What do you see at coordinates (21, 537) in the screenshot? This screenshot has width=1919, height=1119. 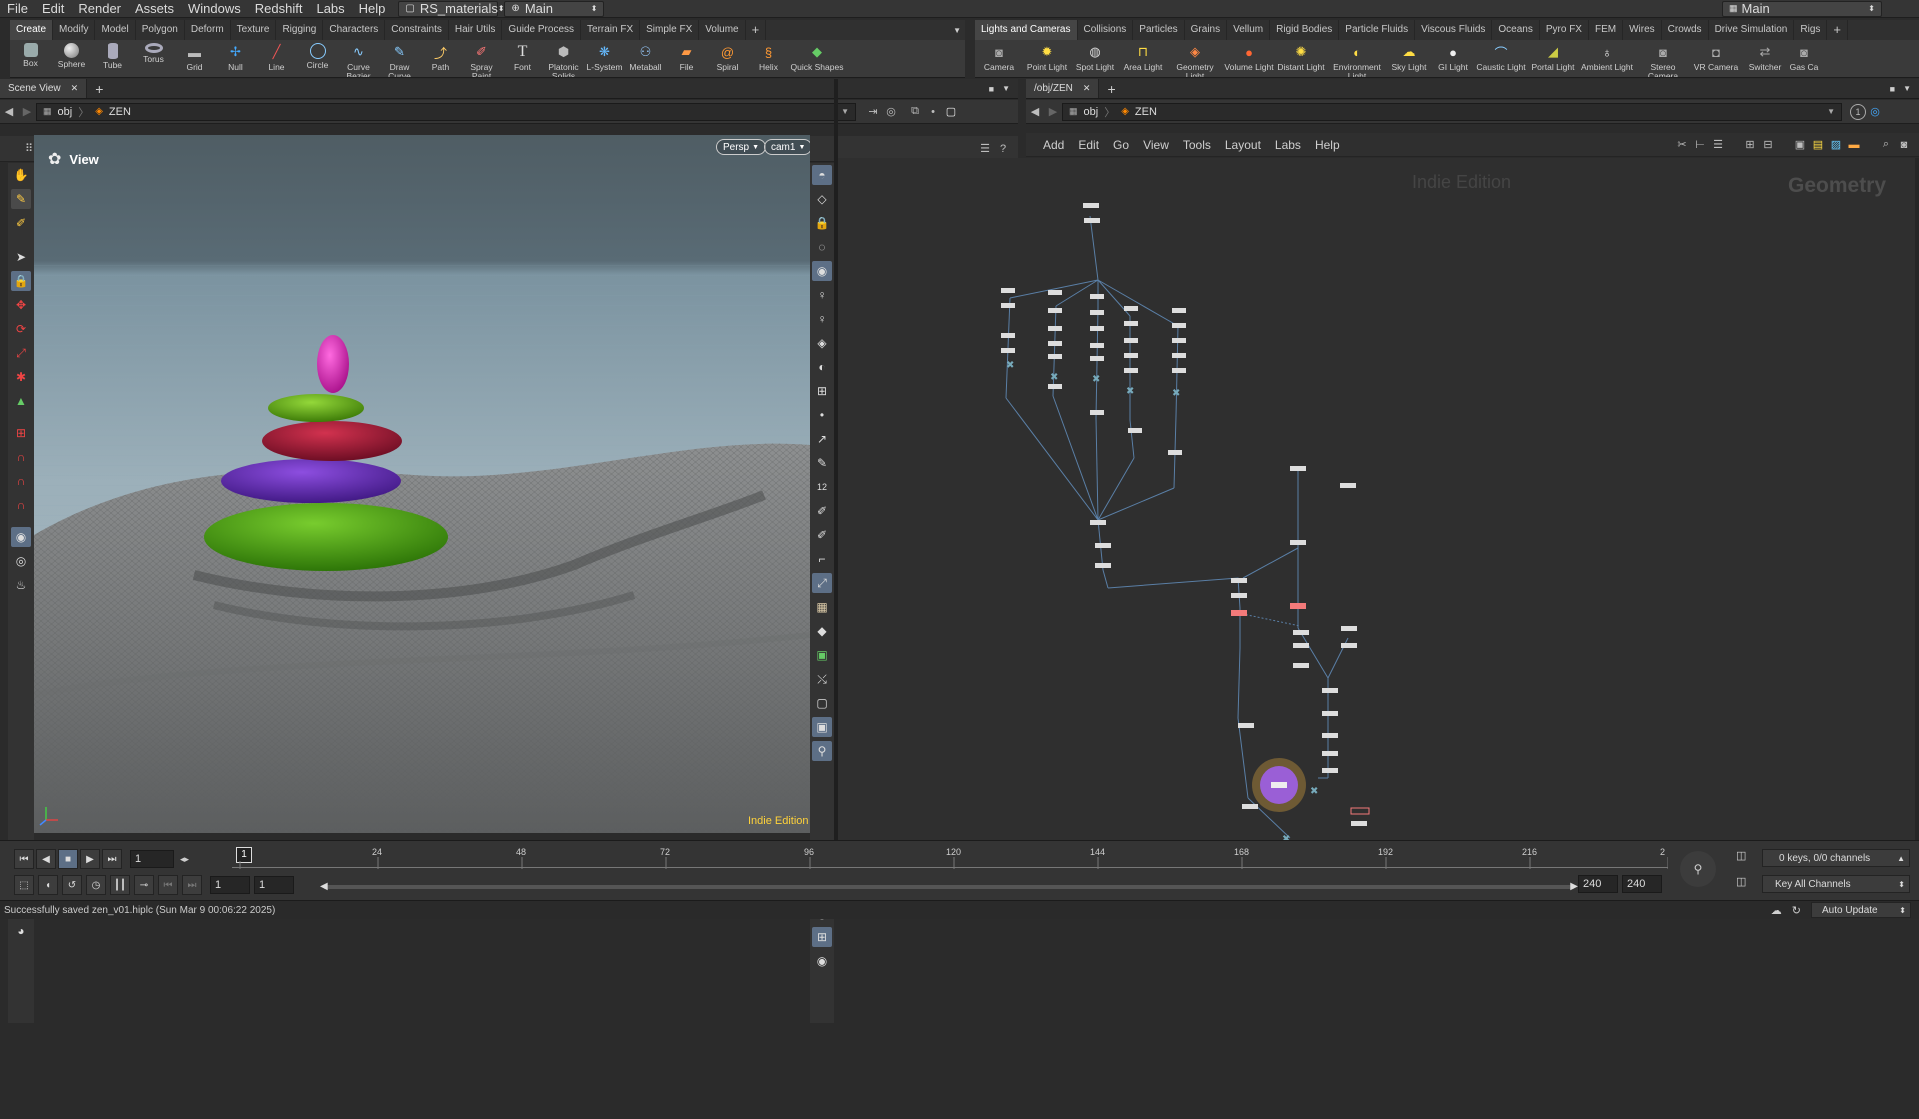 I see `view-tool-icon: ◉` at bounding box center [21, 537].